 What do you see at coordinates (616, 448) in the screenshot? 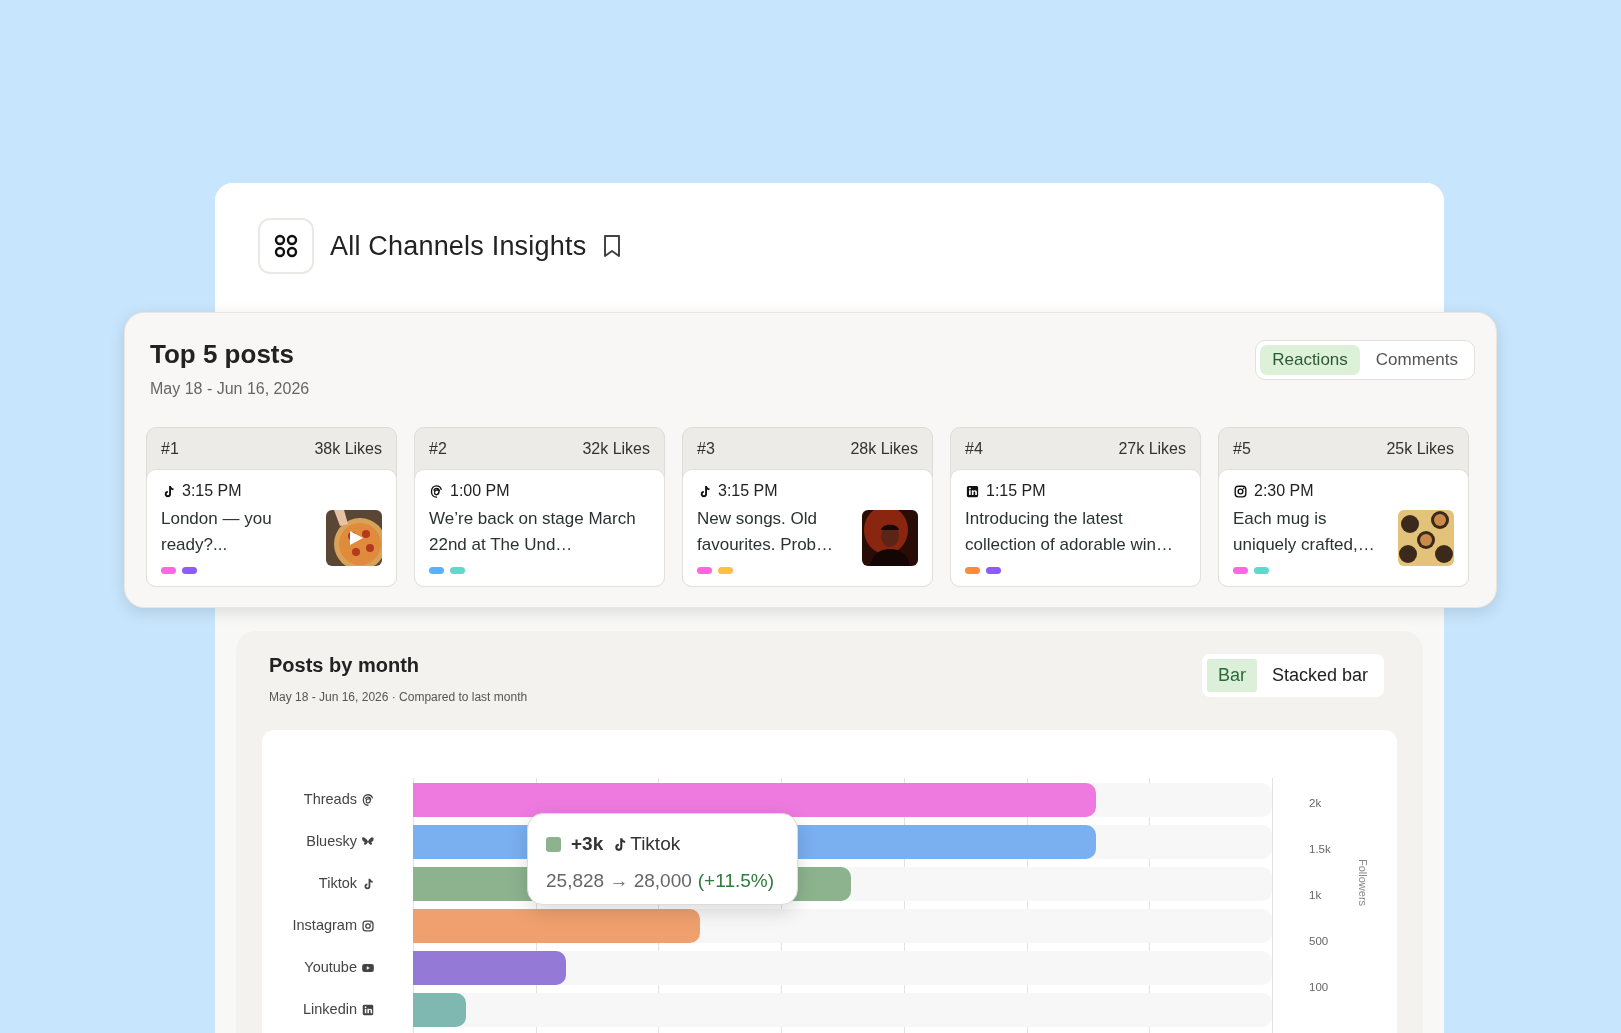
I see `likes-count: 32k Likes` at bounding box center [616, 448].